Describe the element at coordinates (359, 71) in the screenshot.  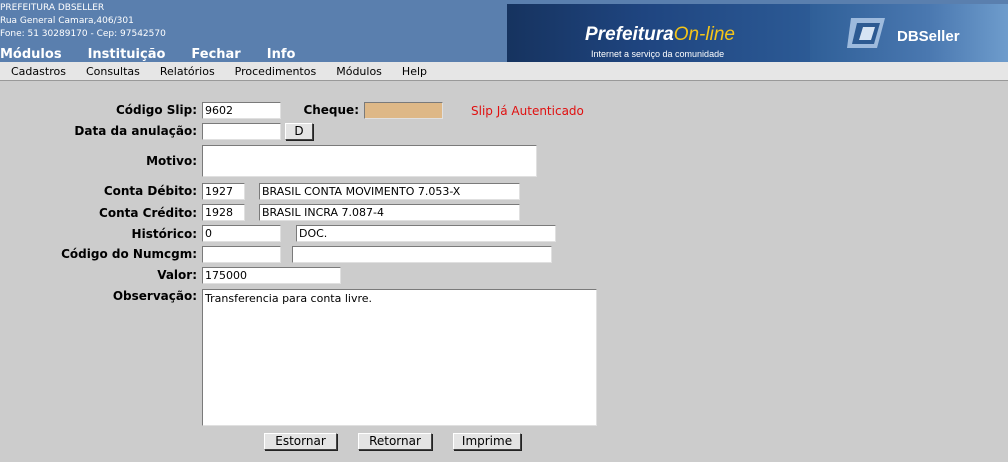
I see `menu-modulos: Módulos` at that location.